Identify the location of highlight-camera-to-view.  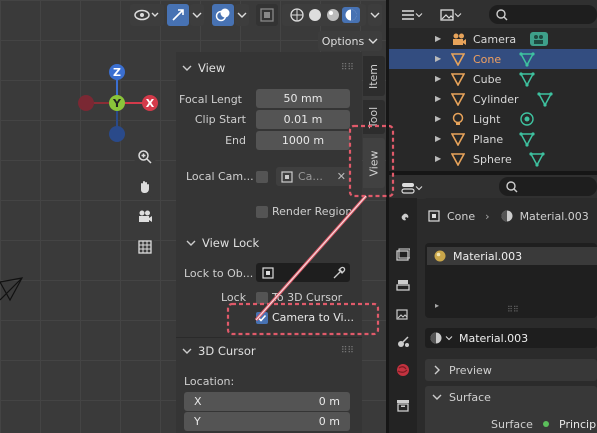
(303, 319).